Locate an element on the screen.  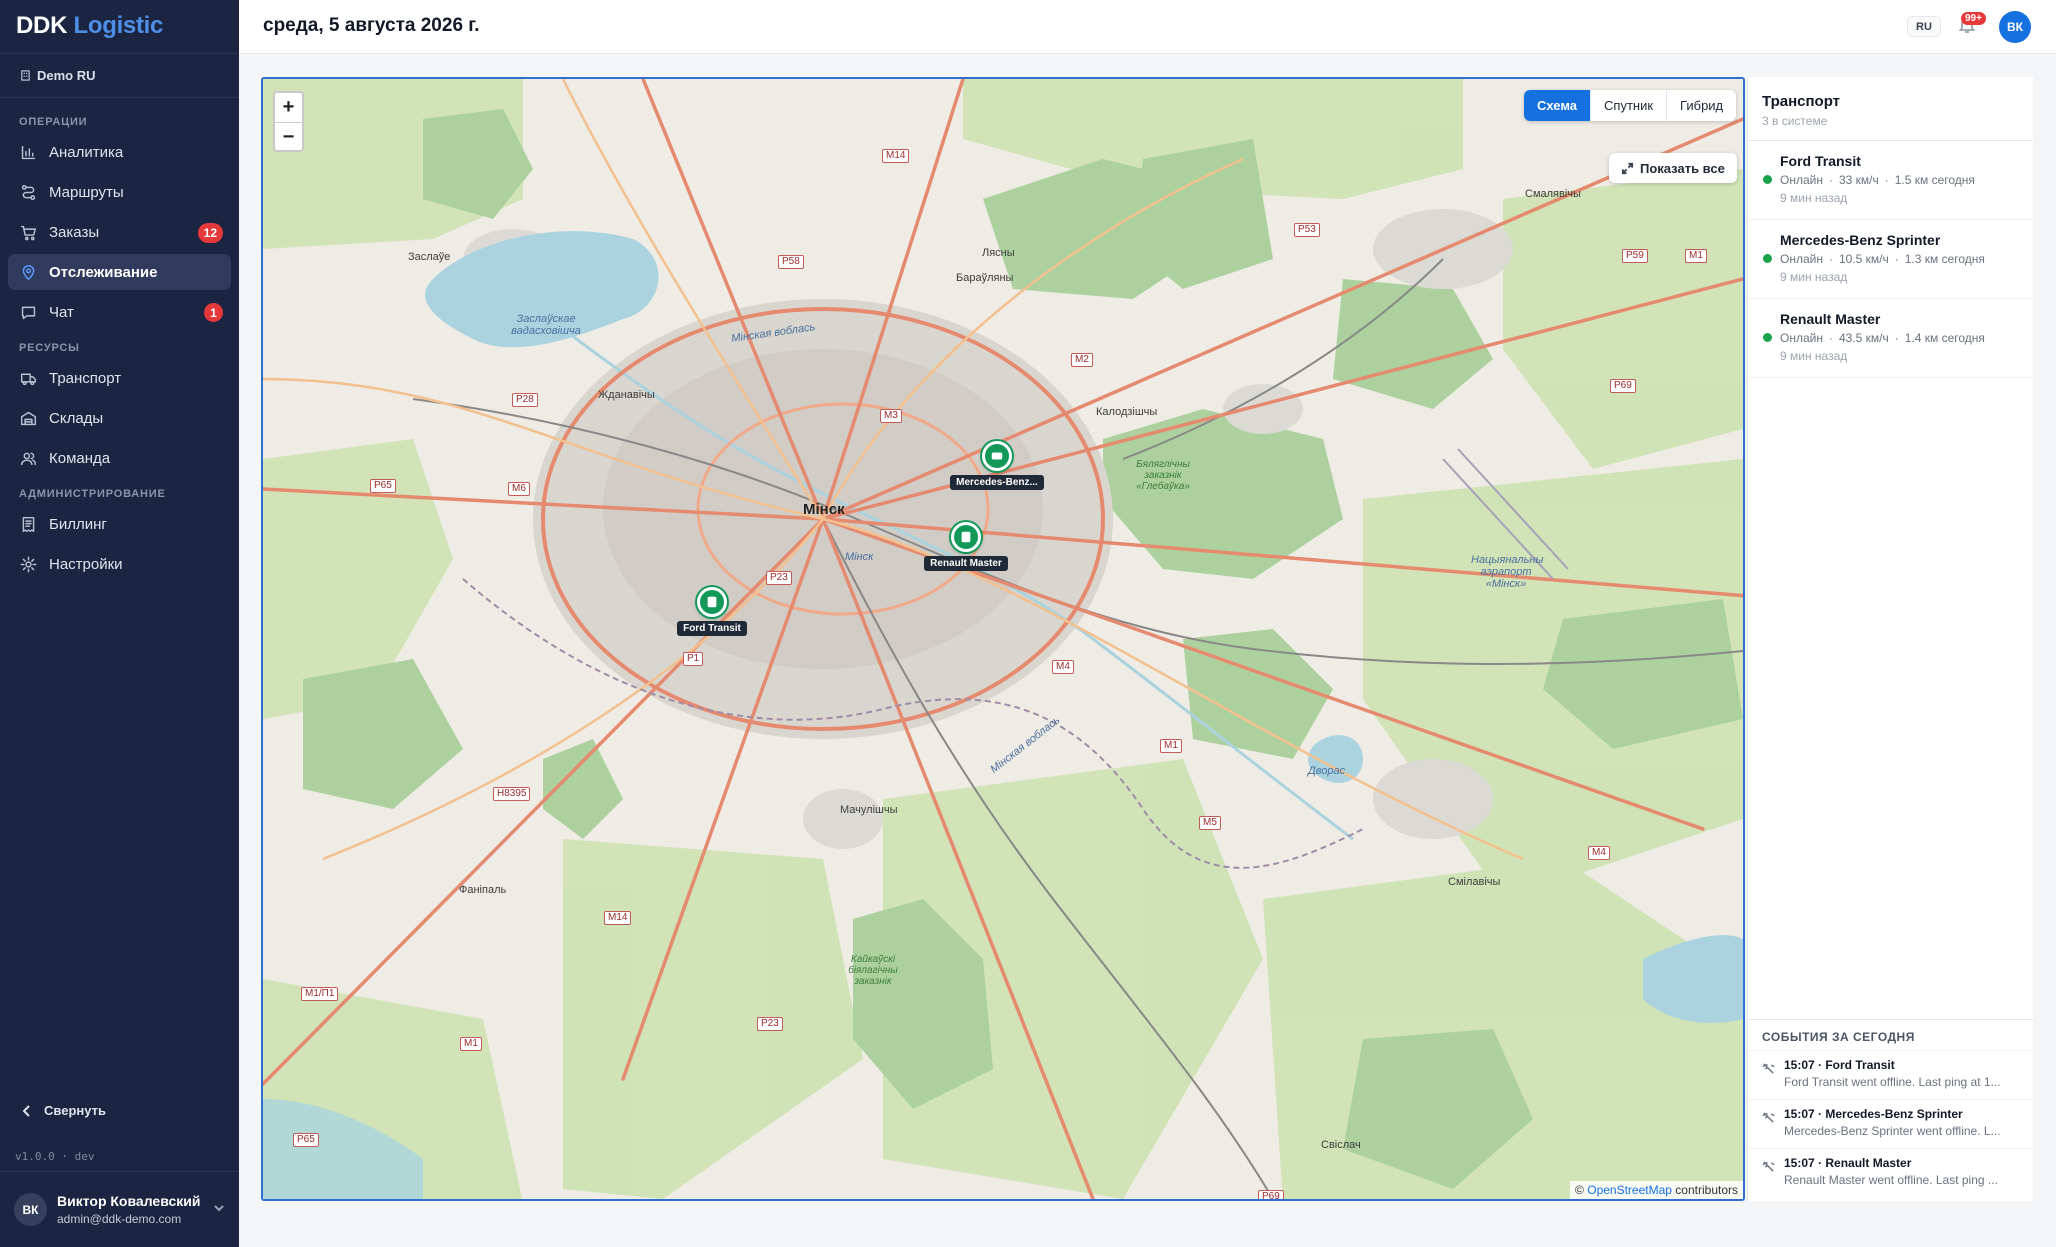
vehicle-marker-renault-master: Renault Master is located at coordinates (966, 546).